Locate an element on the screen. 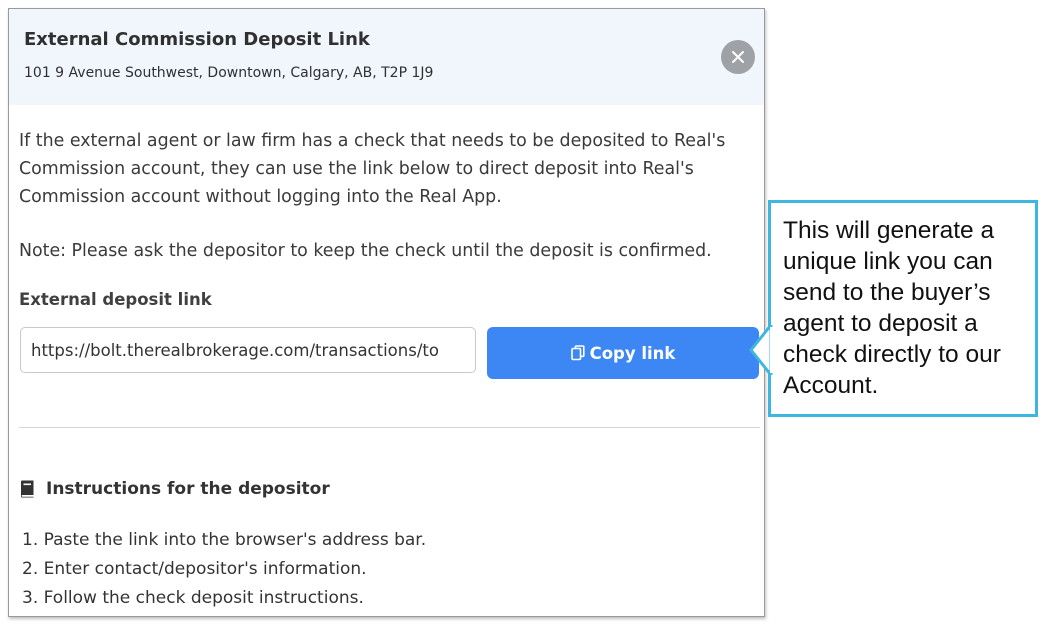  copy-link-button: Copy link is located at coordinates (623, 353).